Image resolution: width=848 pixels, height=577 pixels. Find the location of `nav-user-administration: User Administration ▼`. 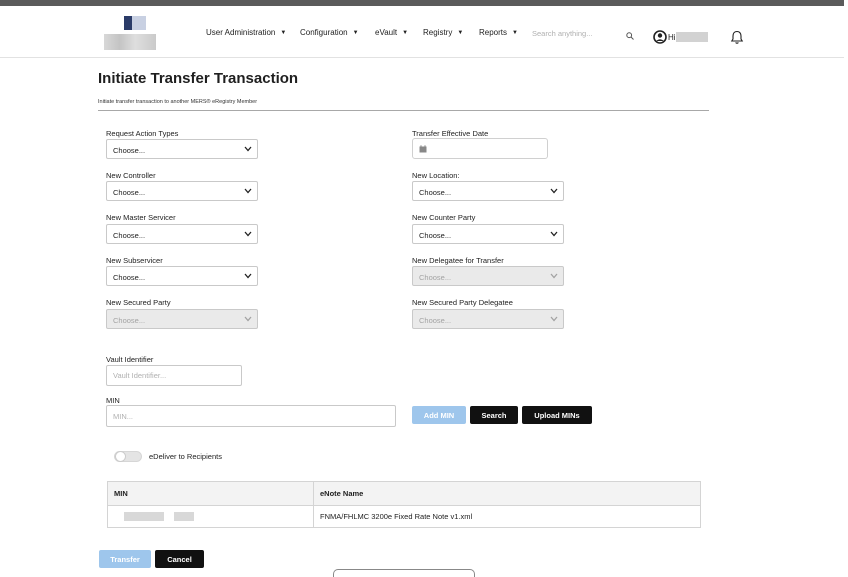

nav-user-administration: User Administration ▼ is located at coordinates (246, 32).